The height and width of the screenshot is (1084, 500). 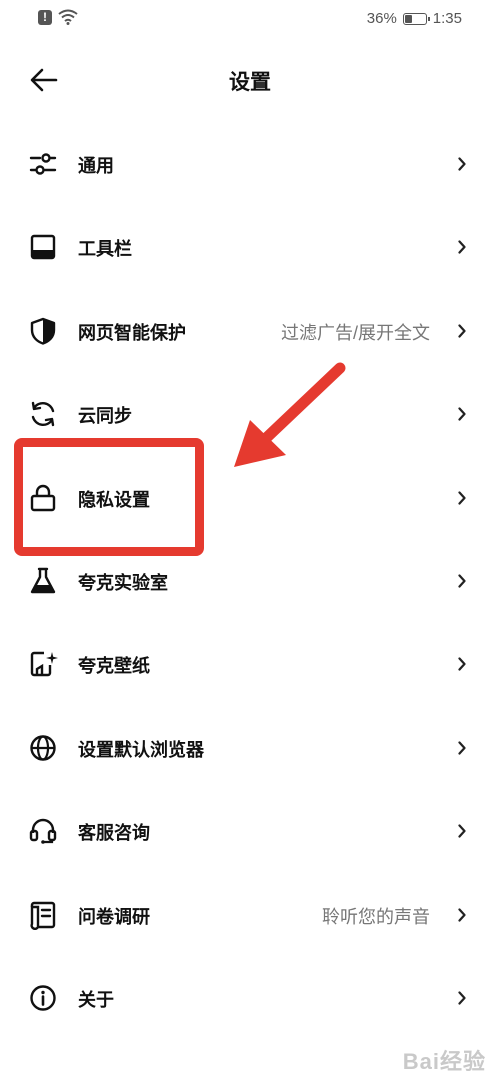 I want to click on settings-row-wallpaper: 夸克壁纸, so click(x=250, y=663).